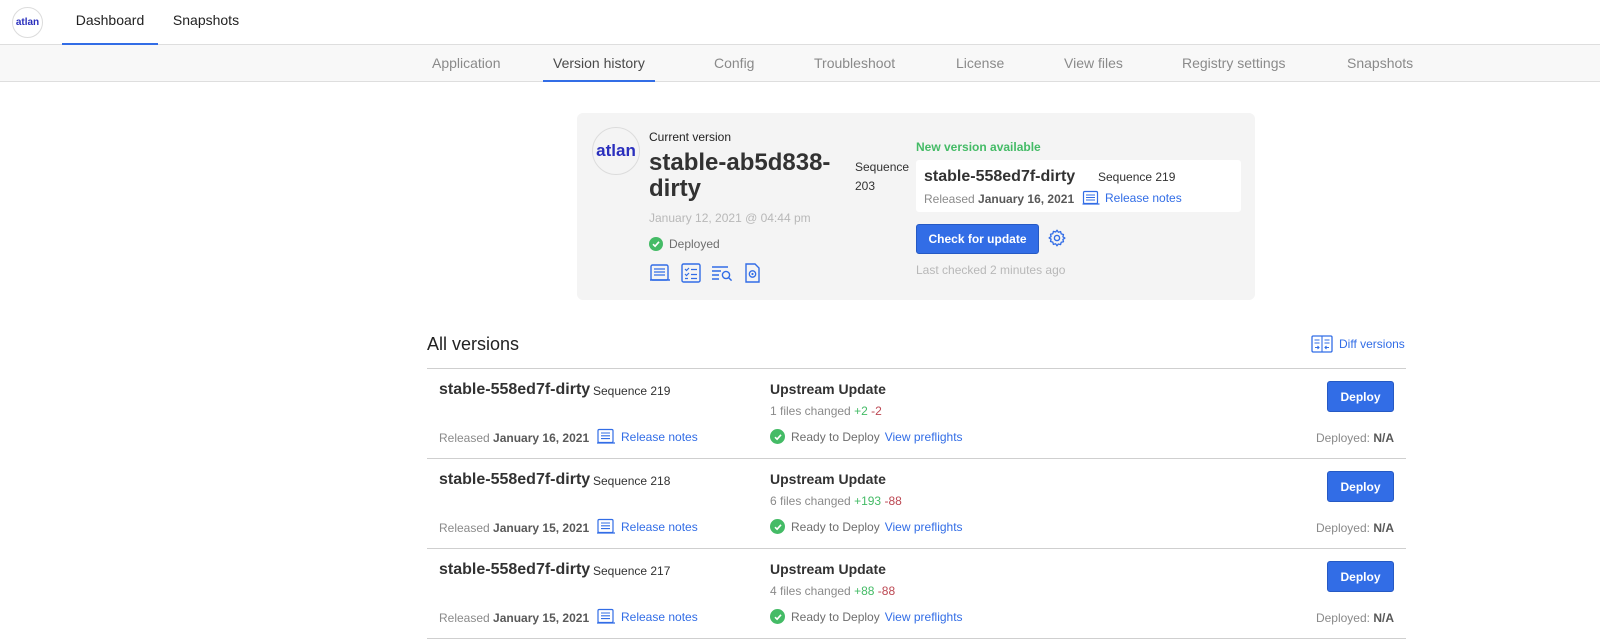 The width and height of the screenshot is (1600, 642). What do you see at coordinates (980, 63) in the screenshot?
I see `subtab-license: License` at bounding box center [980, 63].